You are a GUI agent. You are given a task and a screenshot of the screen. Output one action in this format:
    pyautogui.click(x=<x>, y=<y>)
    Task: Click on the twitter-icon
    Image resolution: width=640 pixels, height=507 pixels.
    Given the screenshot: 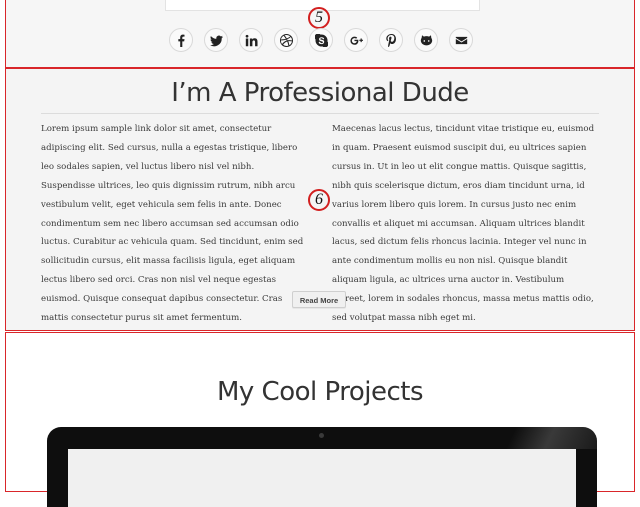 What is the action you would take?
    pyautogui.click(x=216, y=40)
    